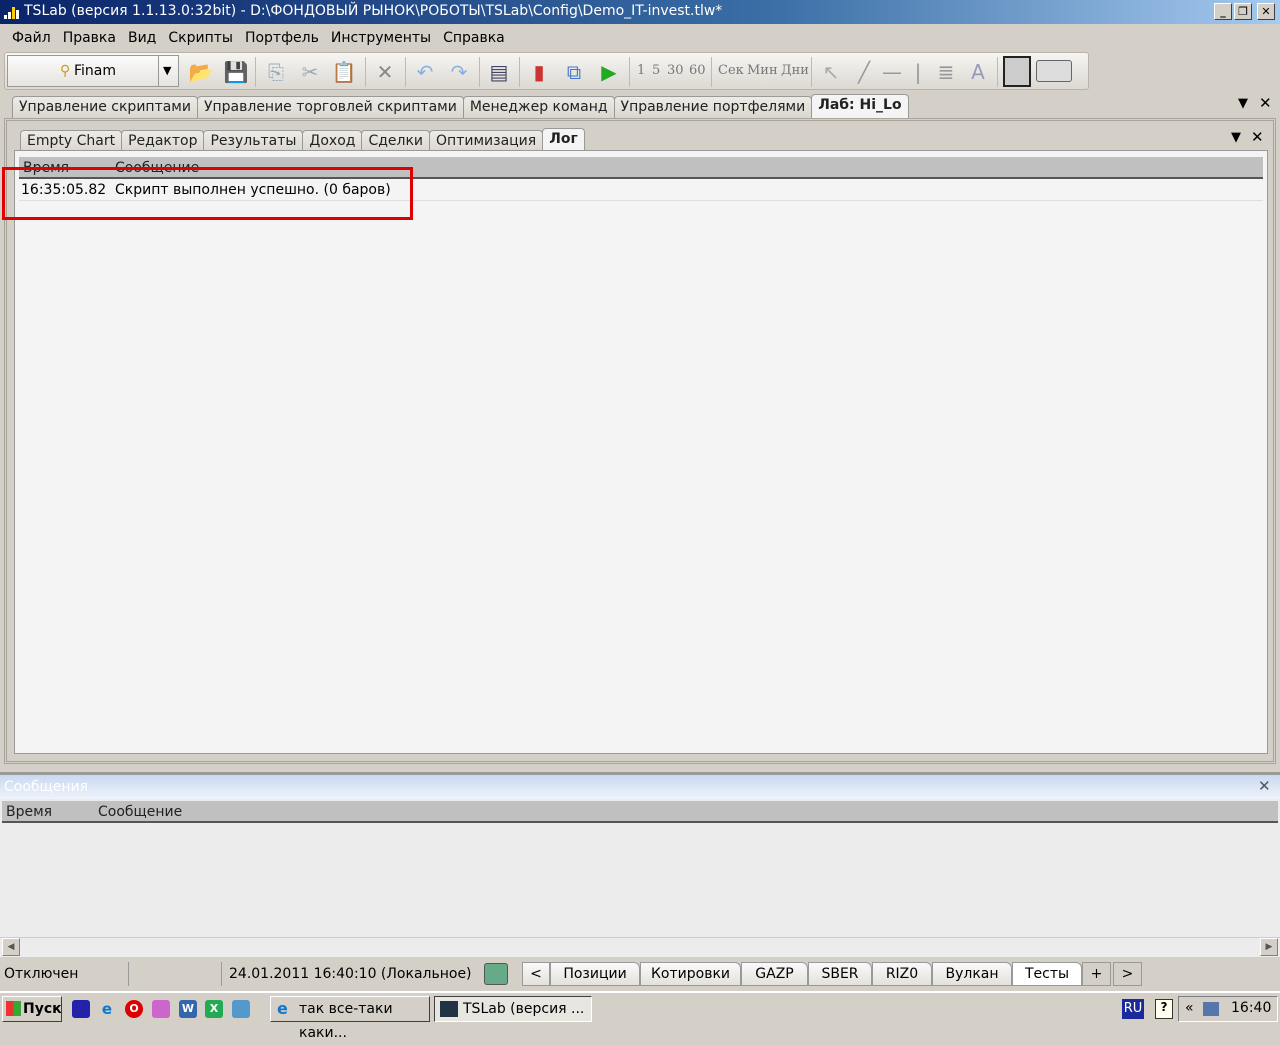  I want to click on app-icon, so click(161, 1009).